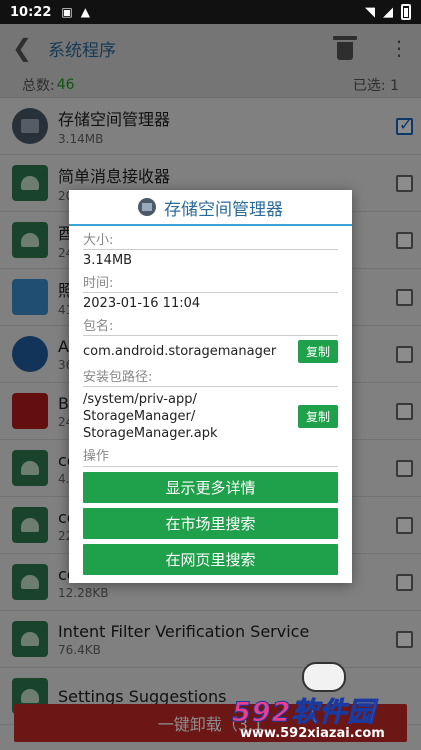  What do you see at coordinates (210, 466) in the screenshot?
I see `divider` at bounding box center [210, 466].